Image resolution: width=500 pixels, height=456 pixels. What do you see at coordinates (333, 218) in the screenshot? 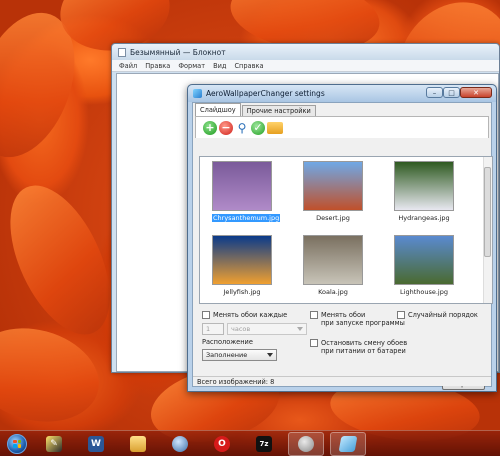
I see `image-caption: Desert.jpg` at bounding box center [333, 218].